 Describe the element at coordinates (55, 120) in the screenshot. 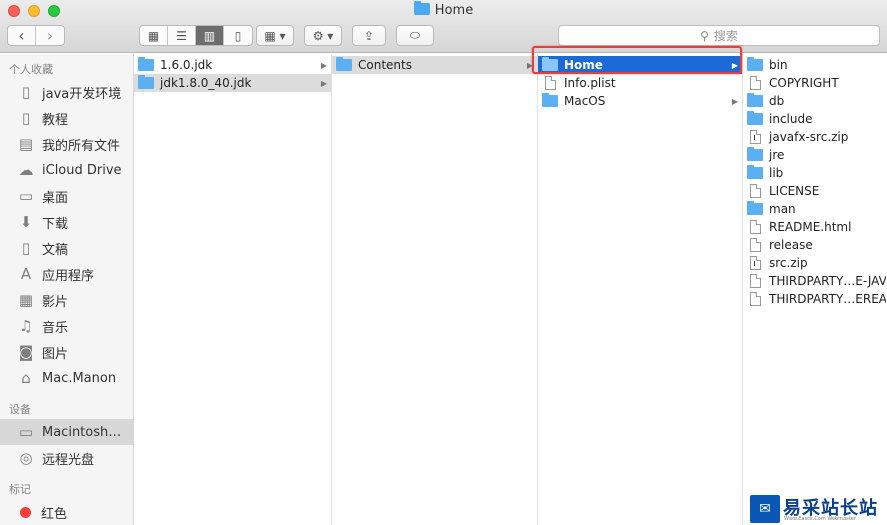

I see `sidebar-item-label: 教程` at that location.